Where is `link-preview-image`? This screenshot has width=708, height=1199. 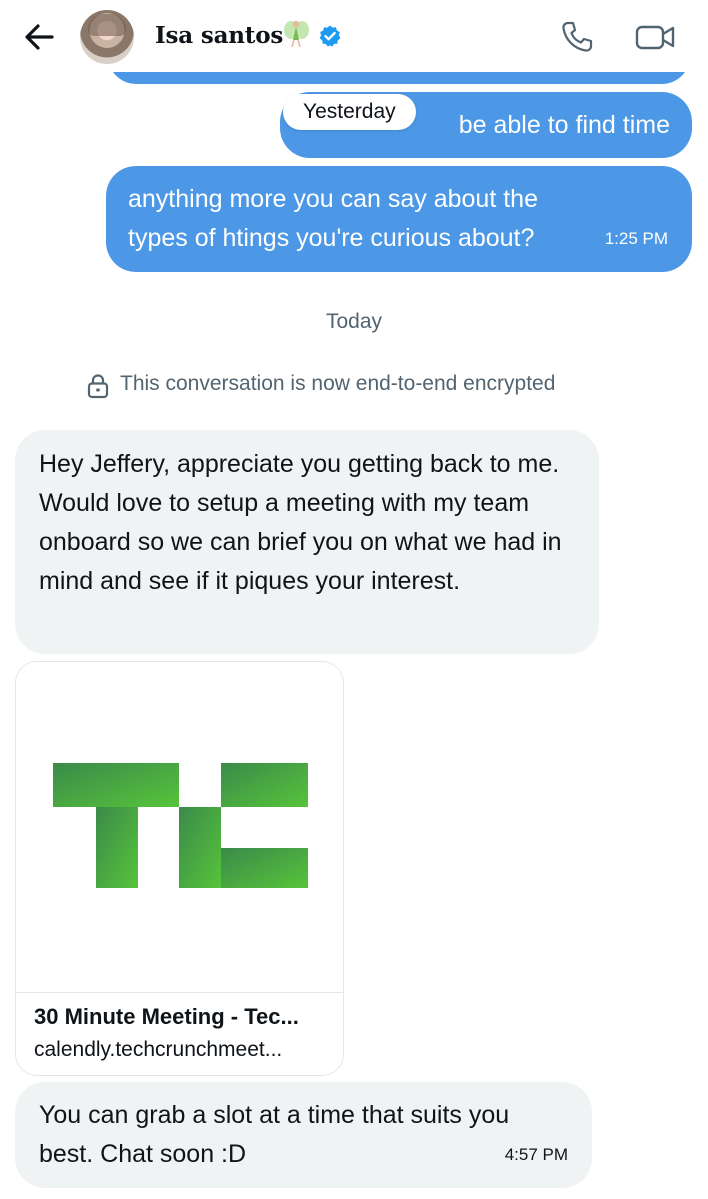 link-preview-image is located at coordinates (179, 827).